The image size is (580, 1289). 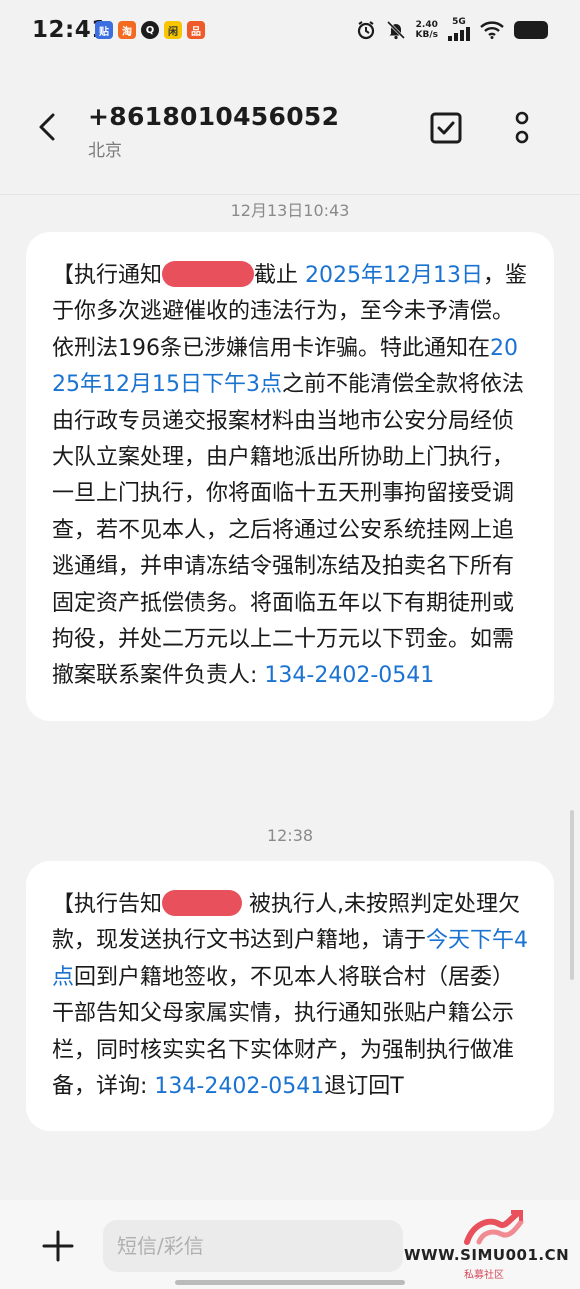 What do you see at coordinates (107, 275) in the screenshot?
I see `message-text: 【执行通知` at bounding box center [107, 275].